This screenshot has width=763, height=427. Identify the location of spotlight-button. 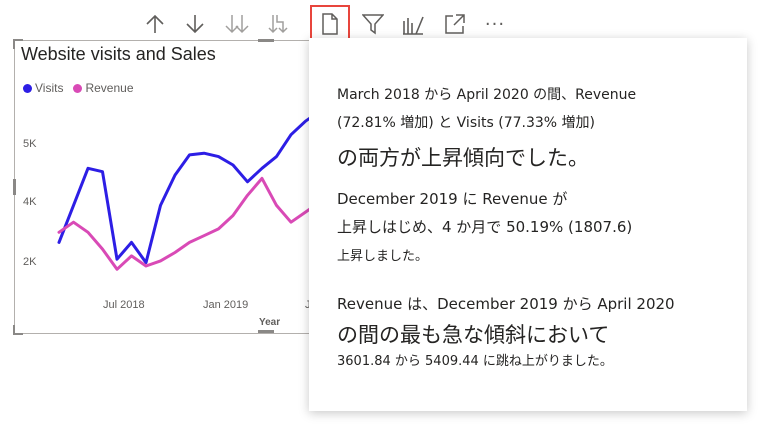
(413, 24).